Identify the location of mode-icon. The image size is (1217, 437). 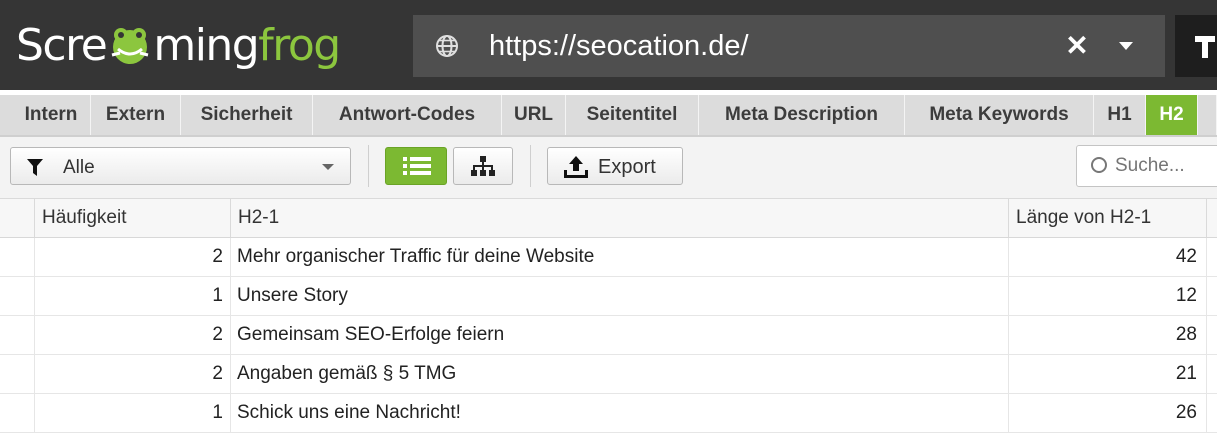
(1205, 47).